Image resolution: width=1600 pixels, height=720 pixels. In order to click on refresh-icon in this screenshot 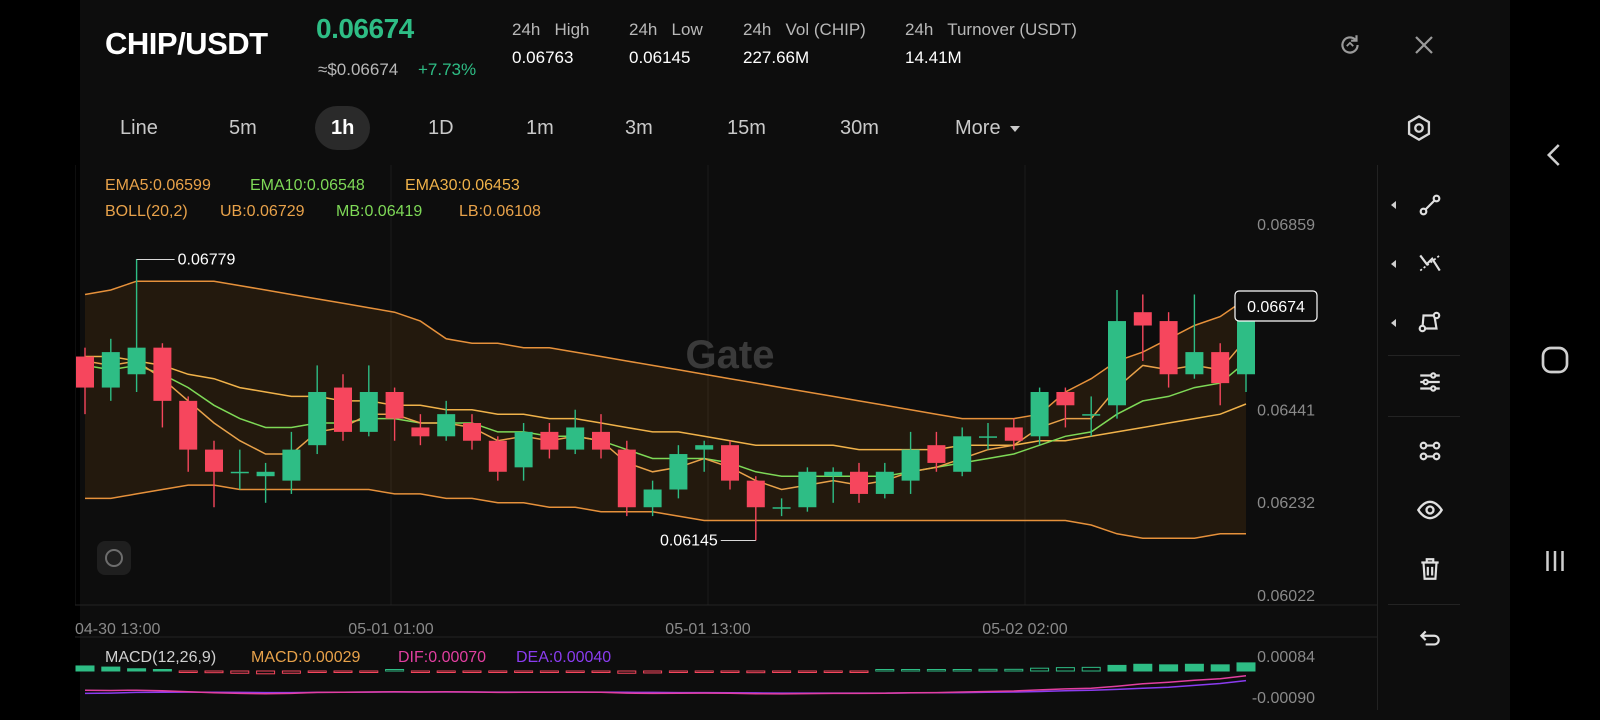, I will do `click(1350, 45)`.